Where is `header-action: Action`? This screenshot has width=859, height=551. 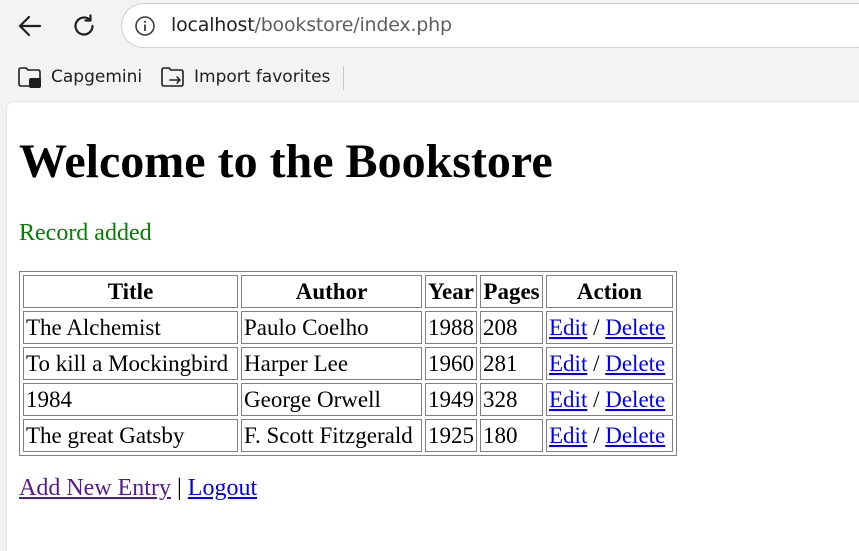
header-action: Action is located at coordinates (609, 291).